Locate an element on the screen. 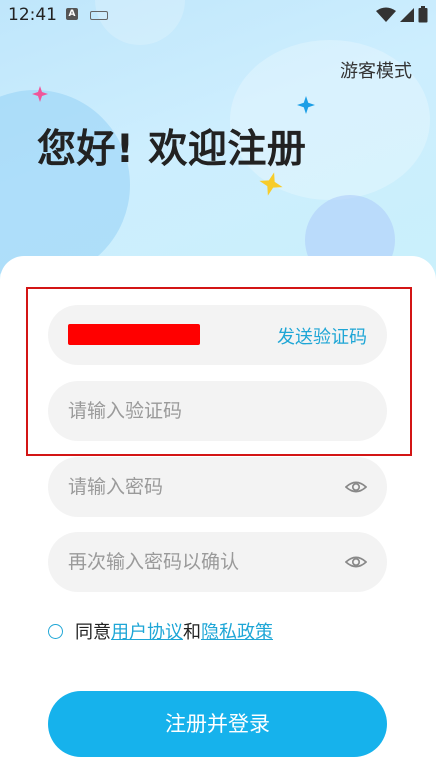  confirm-password-field is located at coordinates (217, 562).